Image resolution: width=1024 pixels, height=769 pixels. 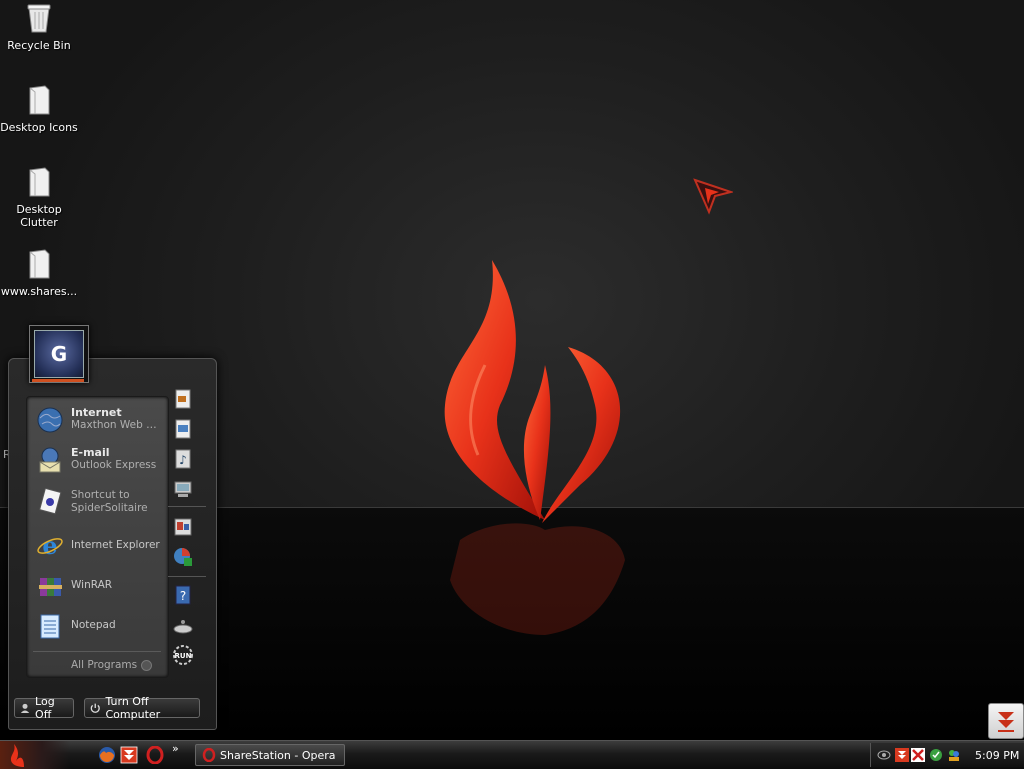 I want to click on taskbar-button-opera: ShareStation - Opera, so click(x=270, y=755).